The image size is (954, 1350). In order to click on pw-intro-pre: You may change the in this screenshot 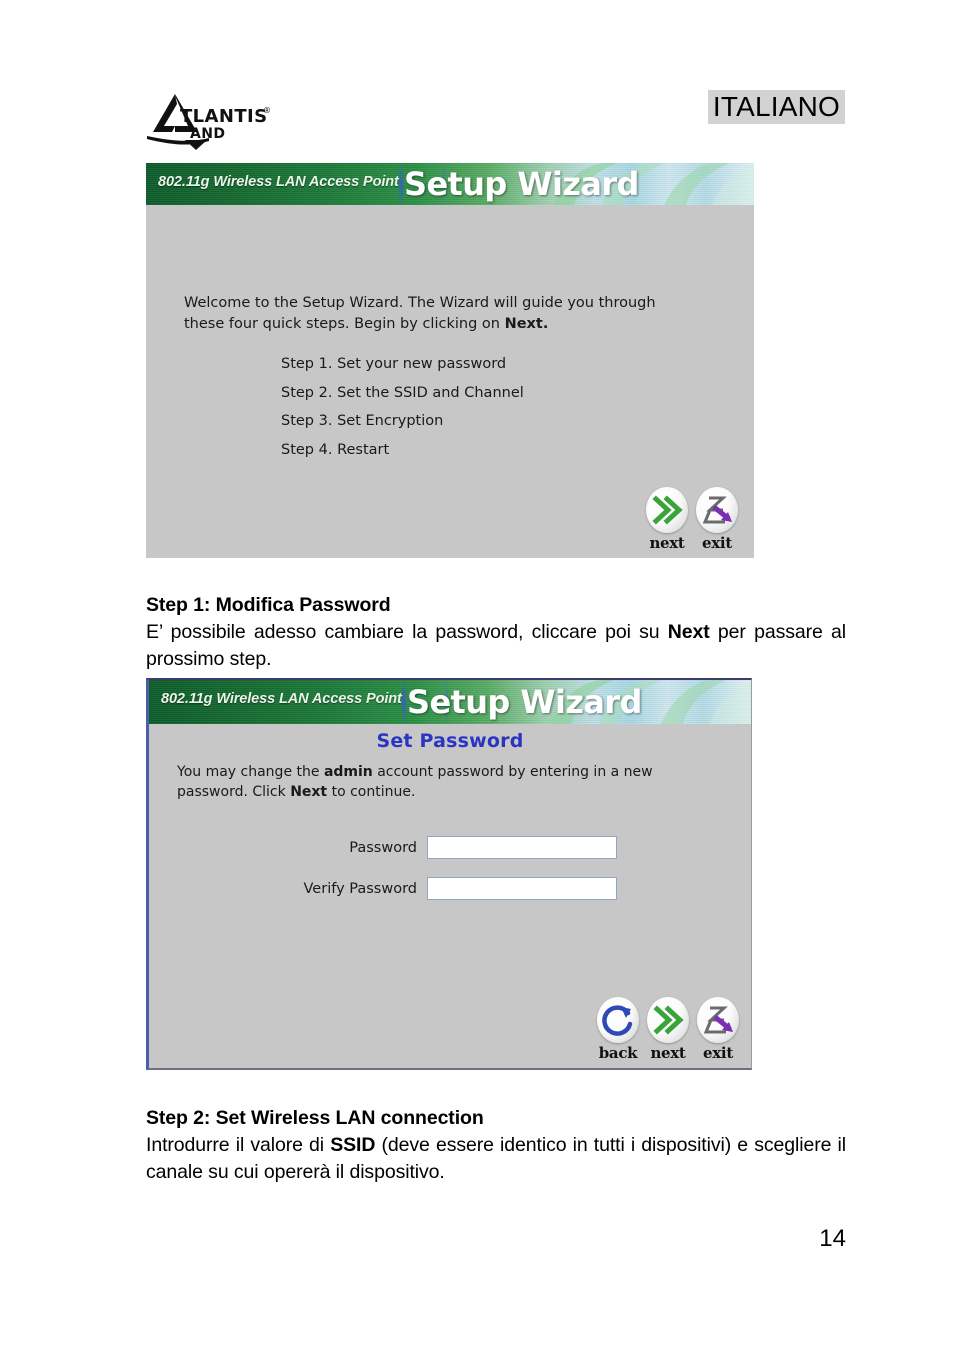, I will do `click(250, 772)`.